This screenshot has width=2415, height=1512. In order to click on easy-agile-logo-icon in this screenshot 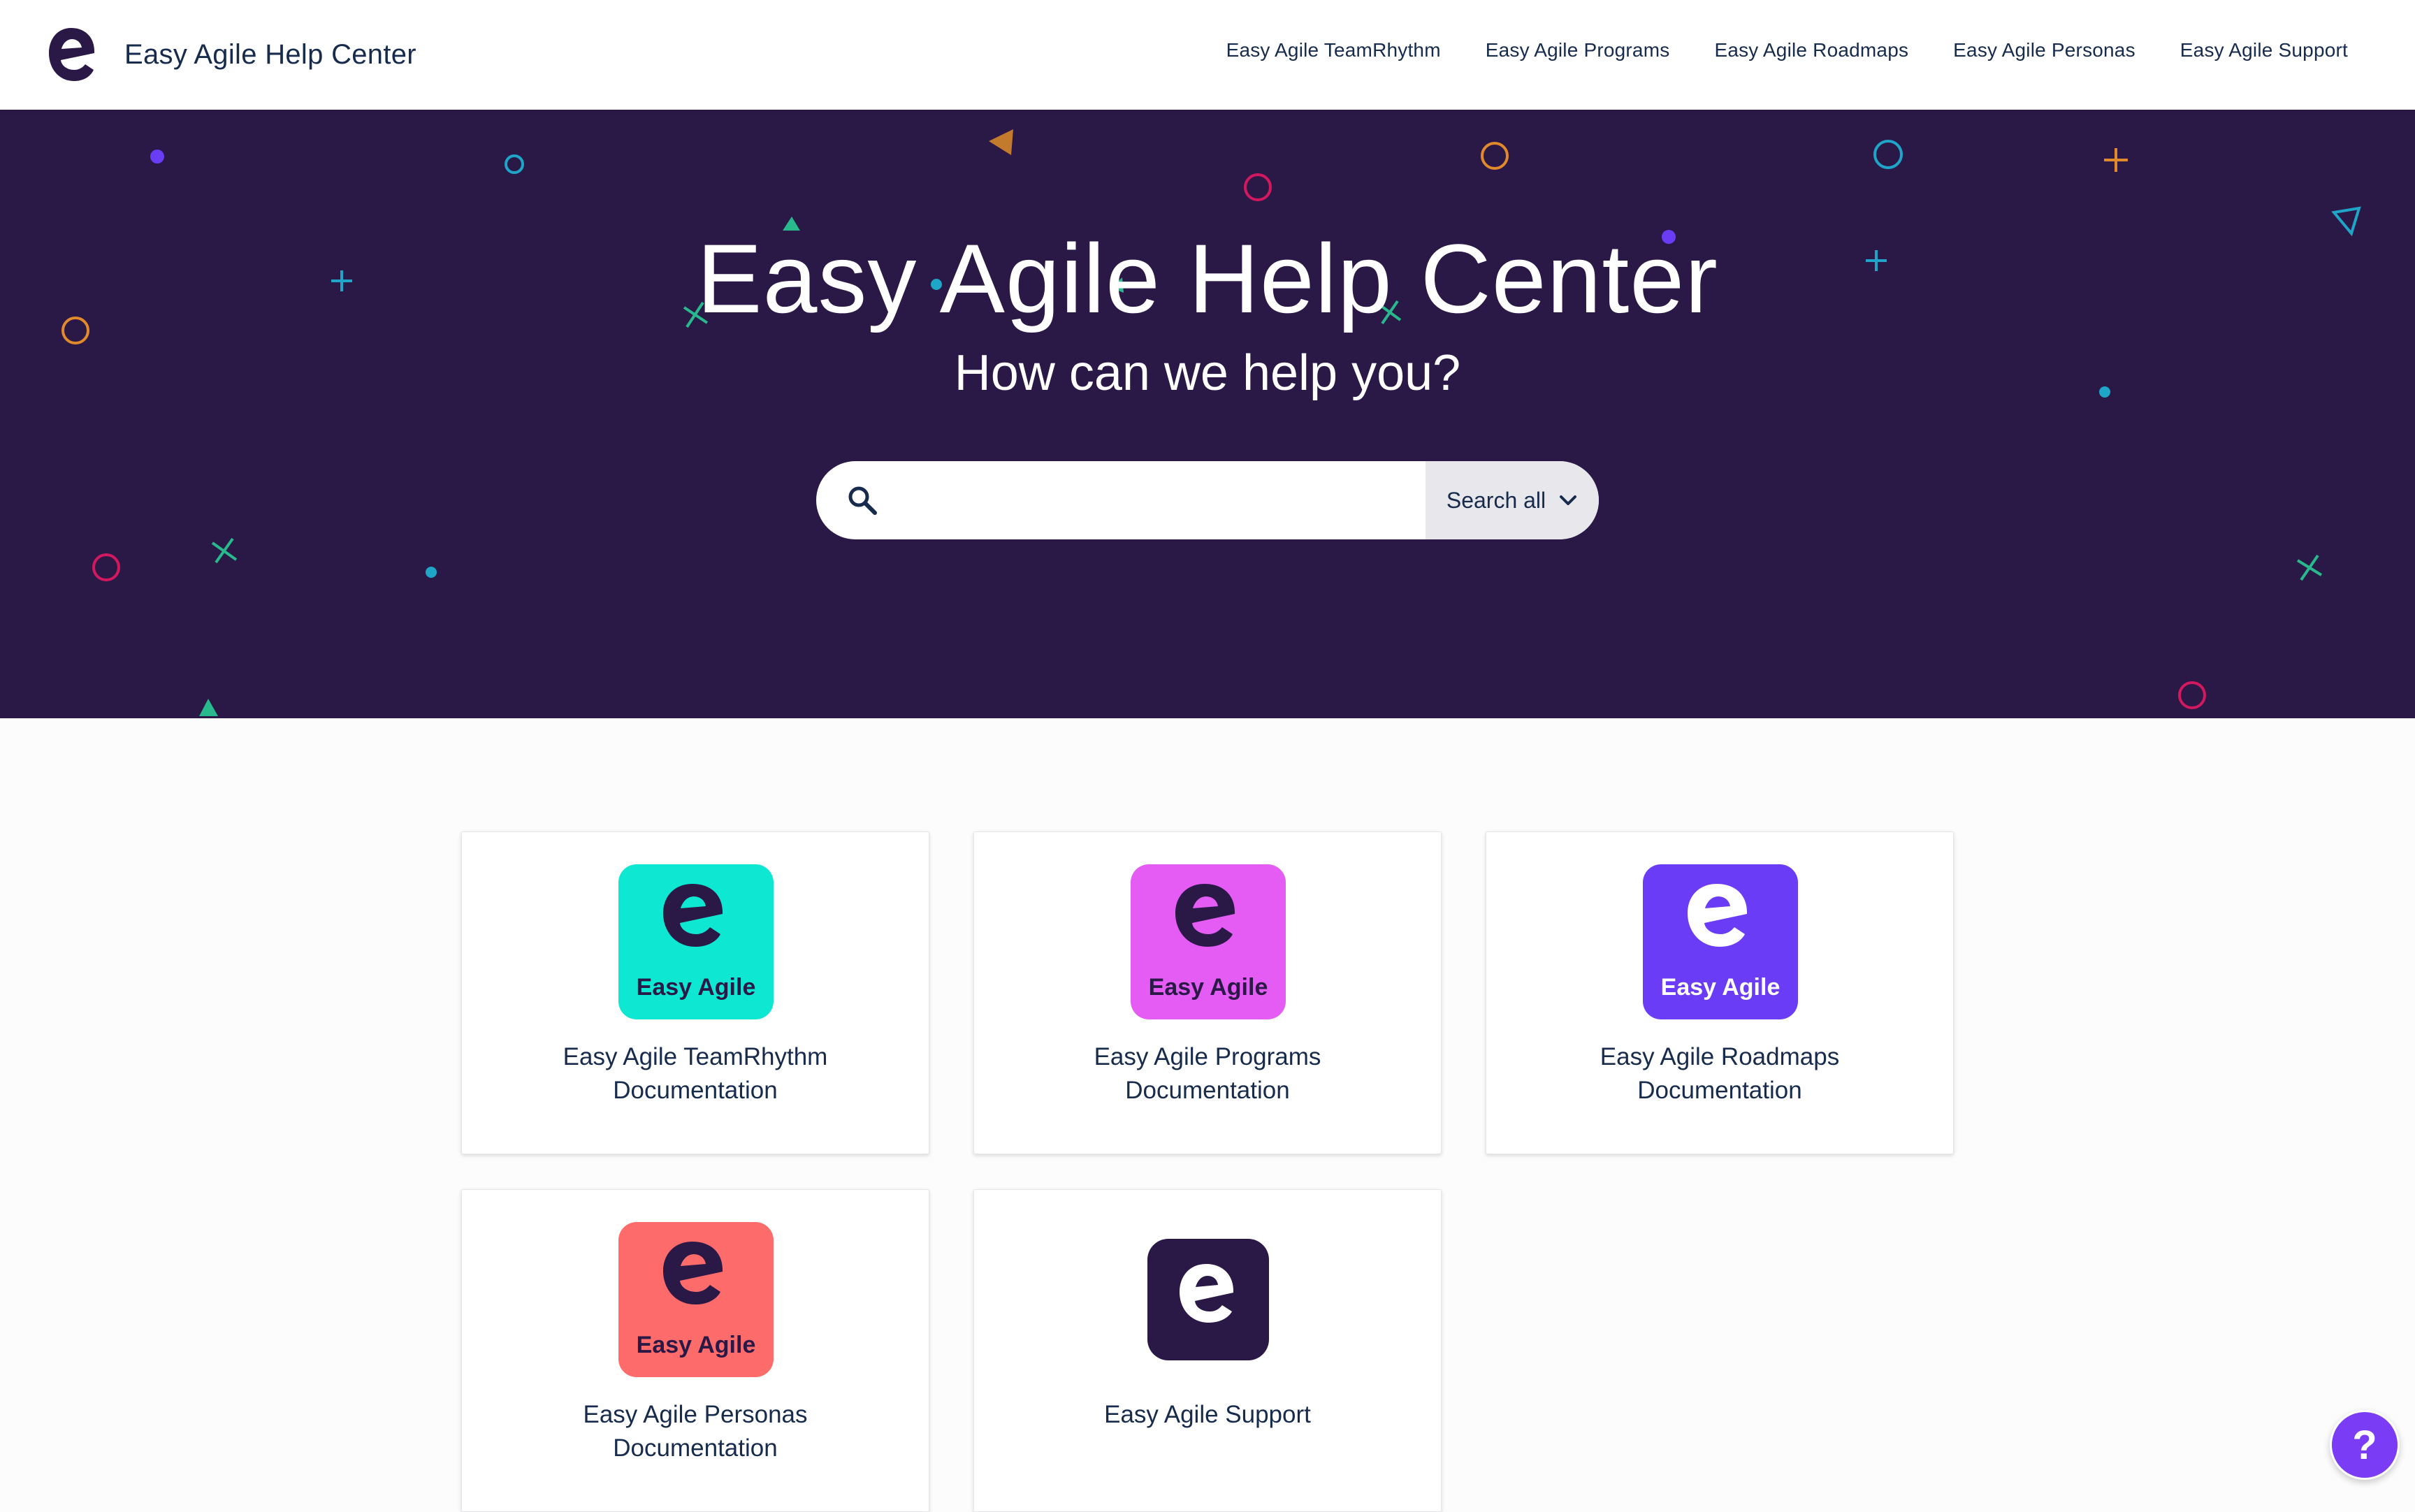, I will do `click(72, 54)`.